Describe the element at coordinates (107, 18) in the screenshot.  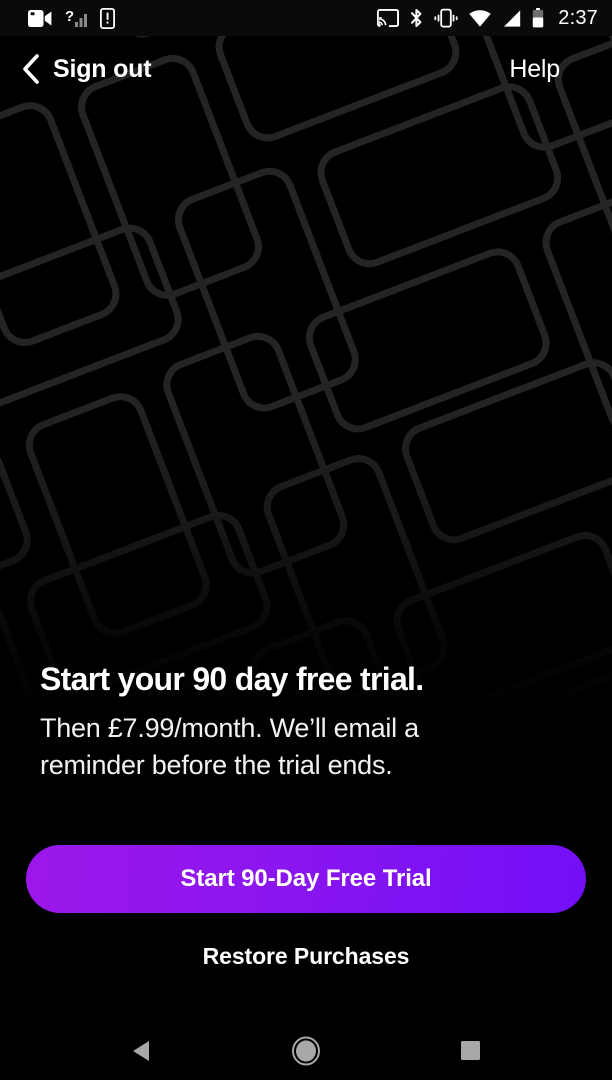
I see `phone-alert-icon` at that location.